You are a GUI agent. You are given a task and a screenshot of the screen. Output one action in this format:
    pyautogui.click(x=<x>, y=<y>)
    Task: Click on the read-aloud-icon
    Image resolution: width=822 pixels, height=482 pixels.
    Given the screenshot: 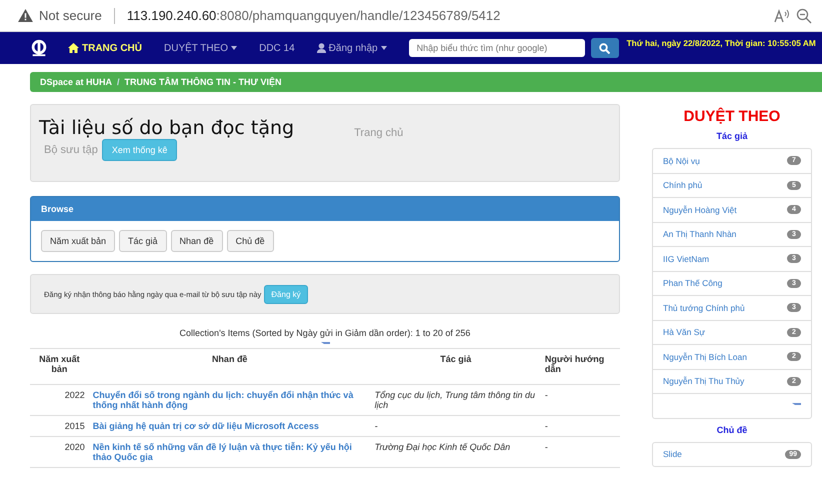 What is the action you would take?
    pyautogui.click(x=782, y=15)
    